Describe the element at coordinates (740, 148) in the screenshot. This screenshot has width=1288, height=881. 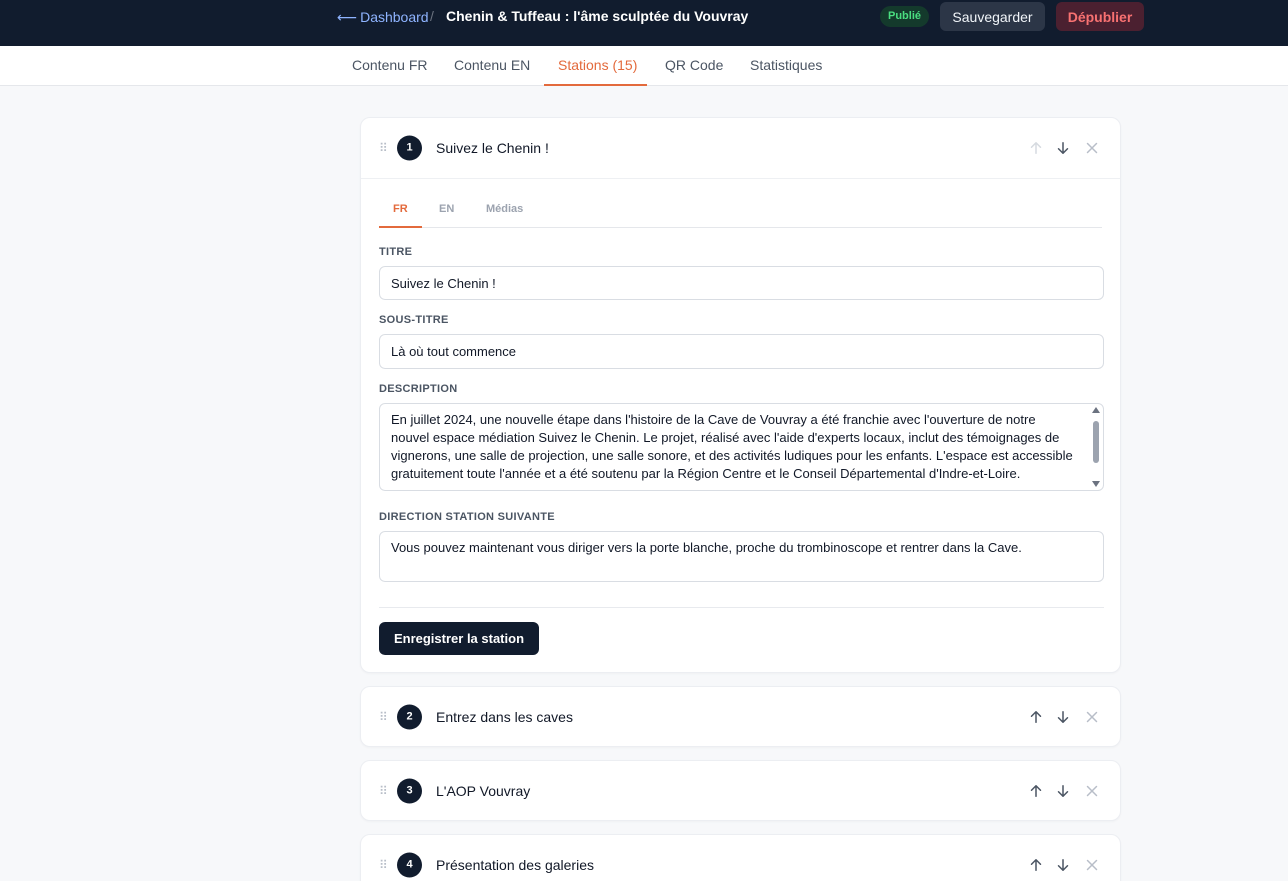
I see `station-header: ⠿ 1 Suivez le Chenin !` at that location.